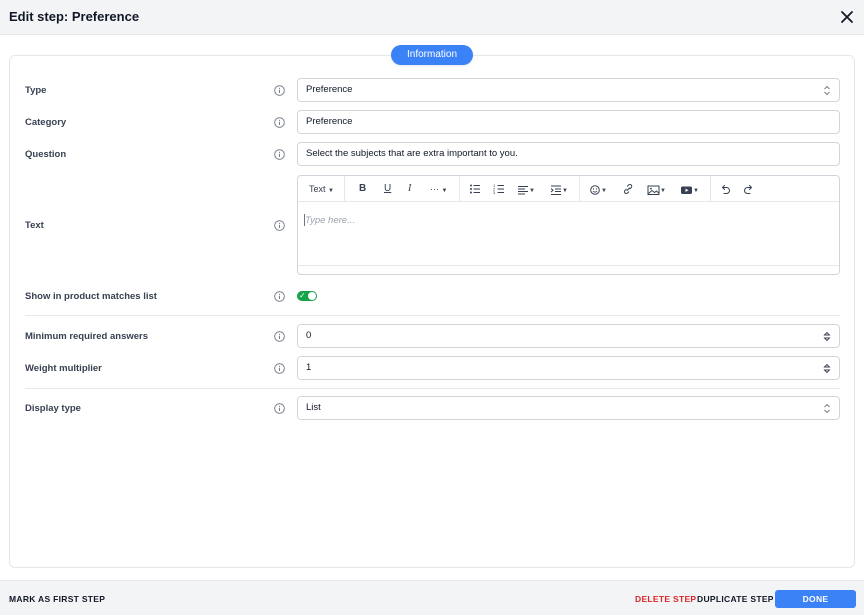  I want to click on type-label: Type, so click(36, 90).